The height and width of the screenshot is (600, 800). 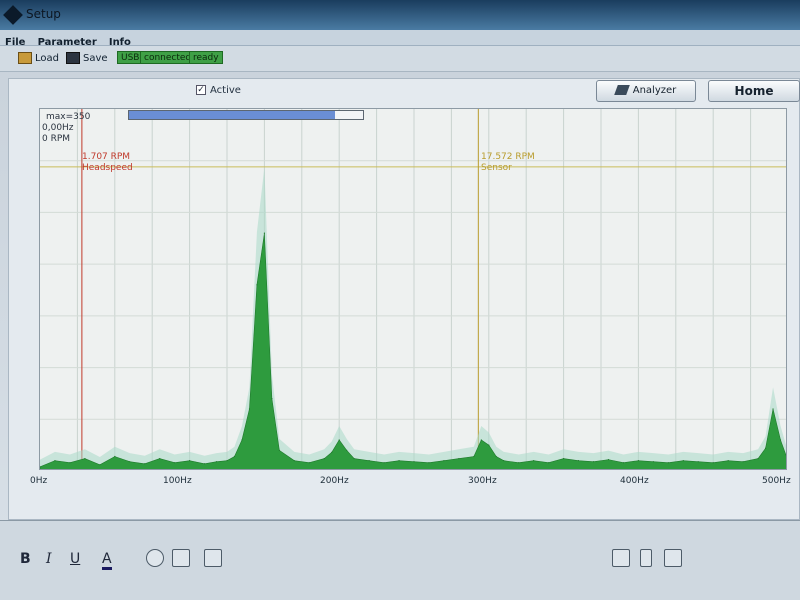 What do you see at coordinates (25, 58) in the screenshot?
I see `folder-open-icon` at bounding box center [25, 58].